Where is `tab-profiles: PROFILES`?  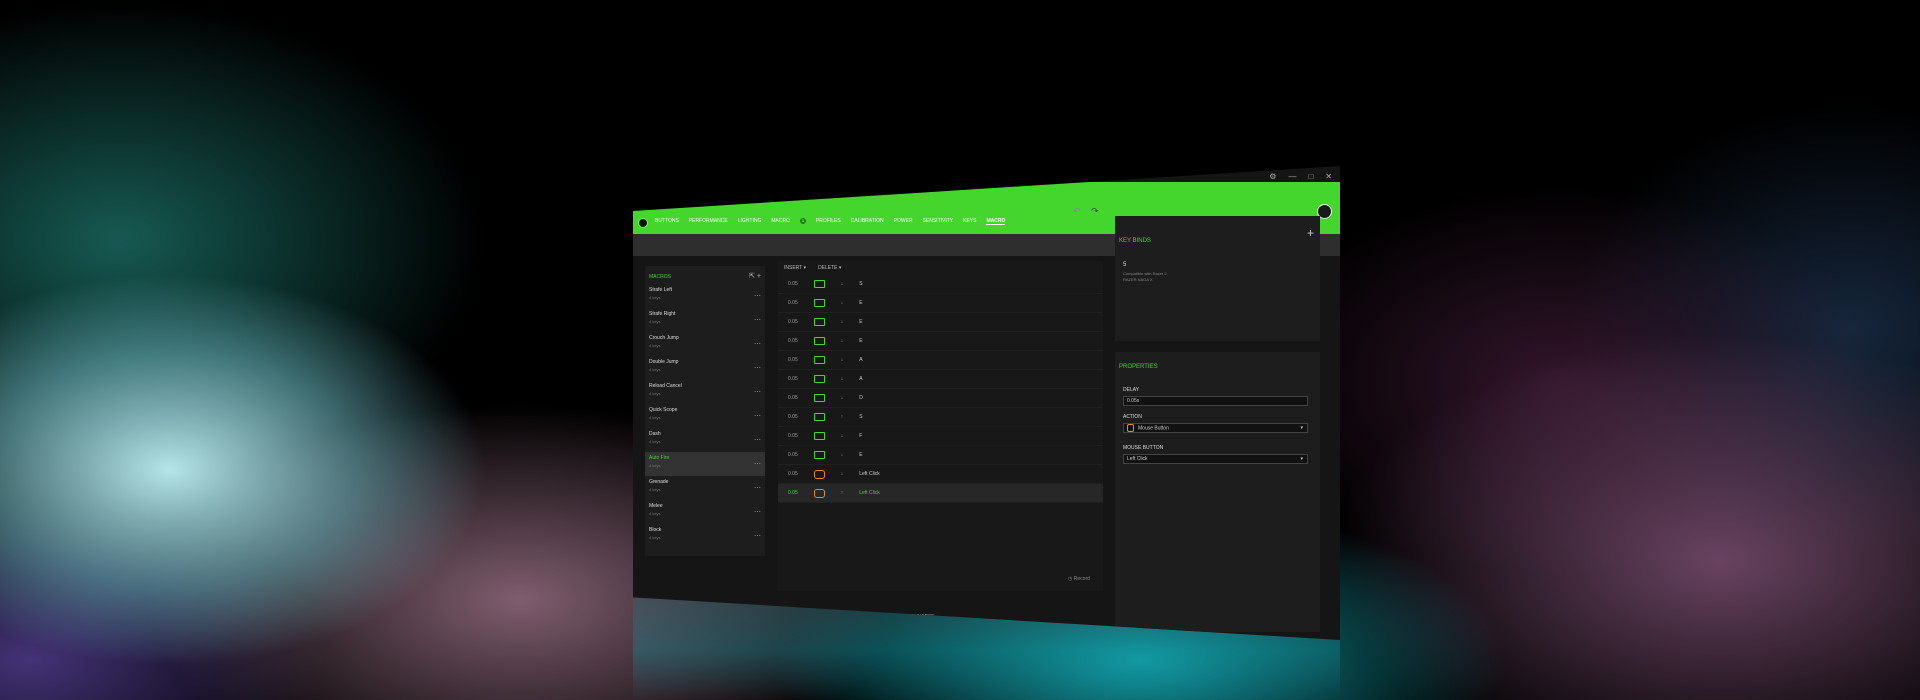
tab-profiles: PROFILES is located at coordinates (828, 221).